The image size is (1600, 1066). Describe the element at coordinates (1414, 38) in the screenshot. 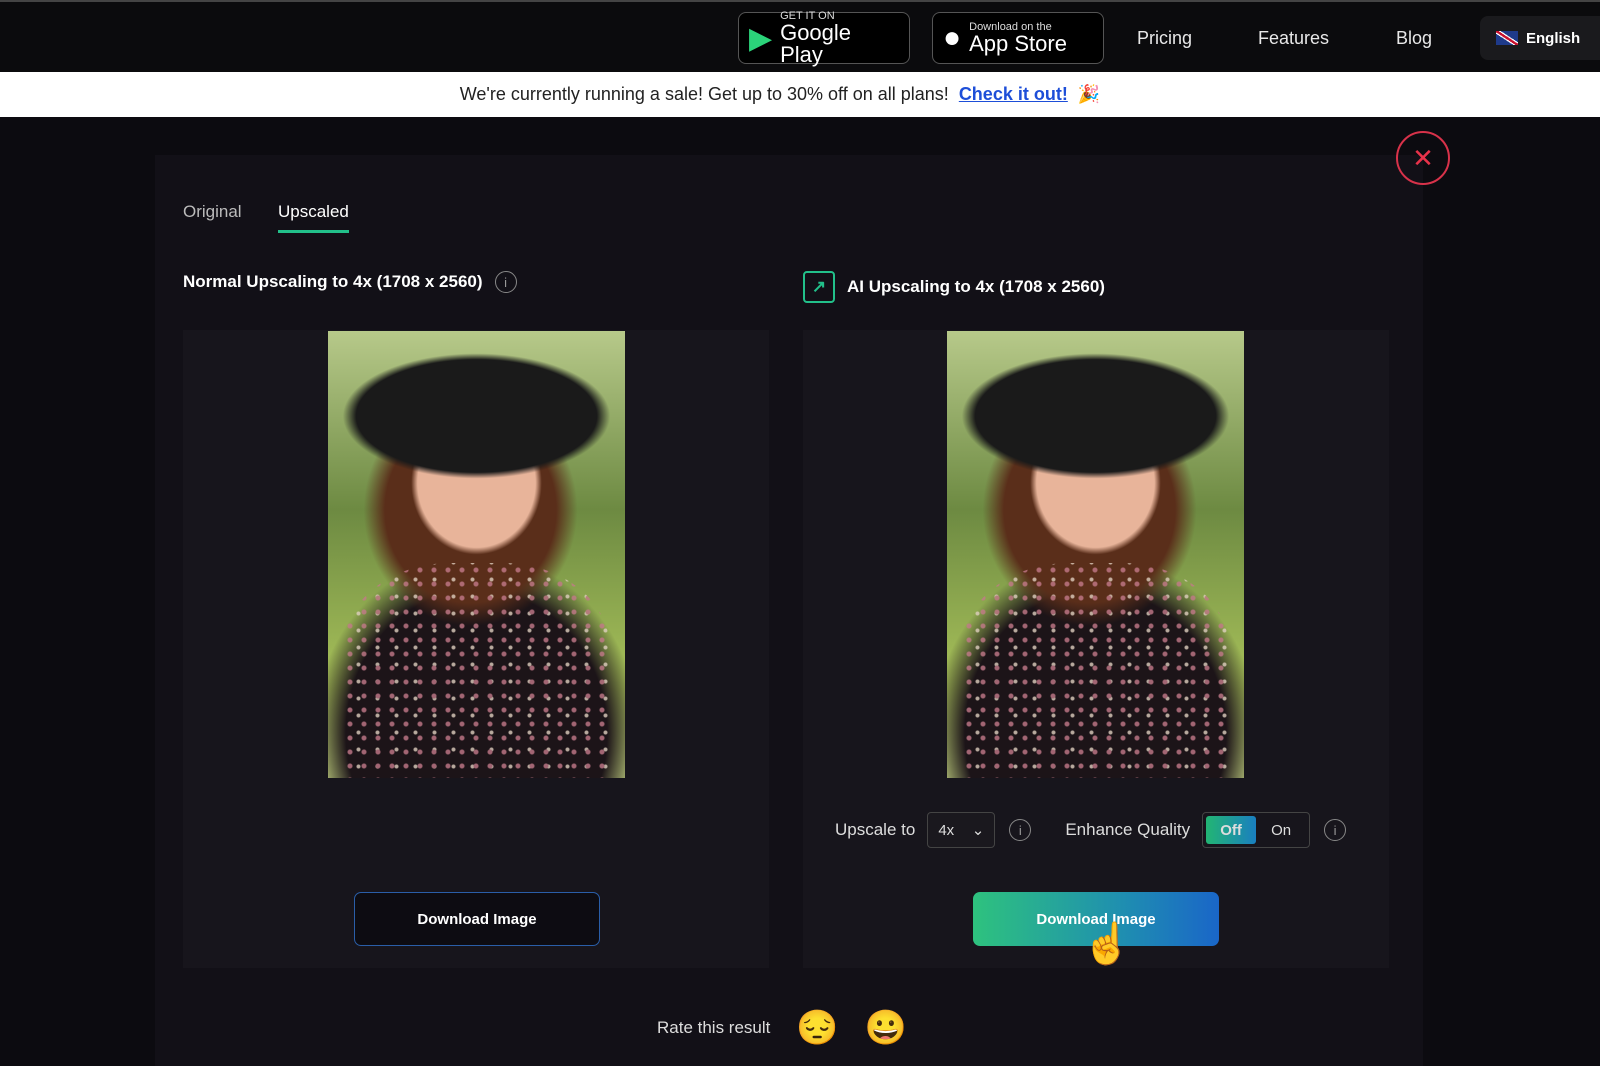

I see `nav-blog: Blog` at that location.